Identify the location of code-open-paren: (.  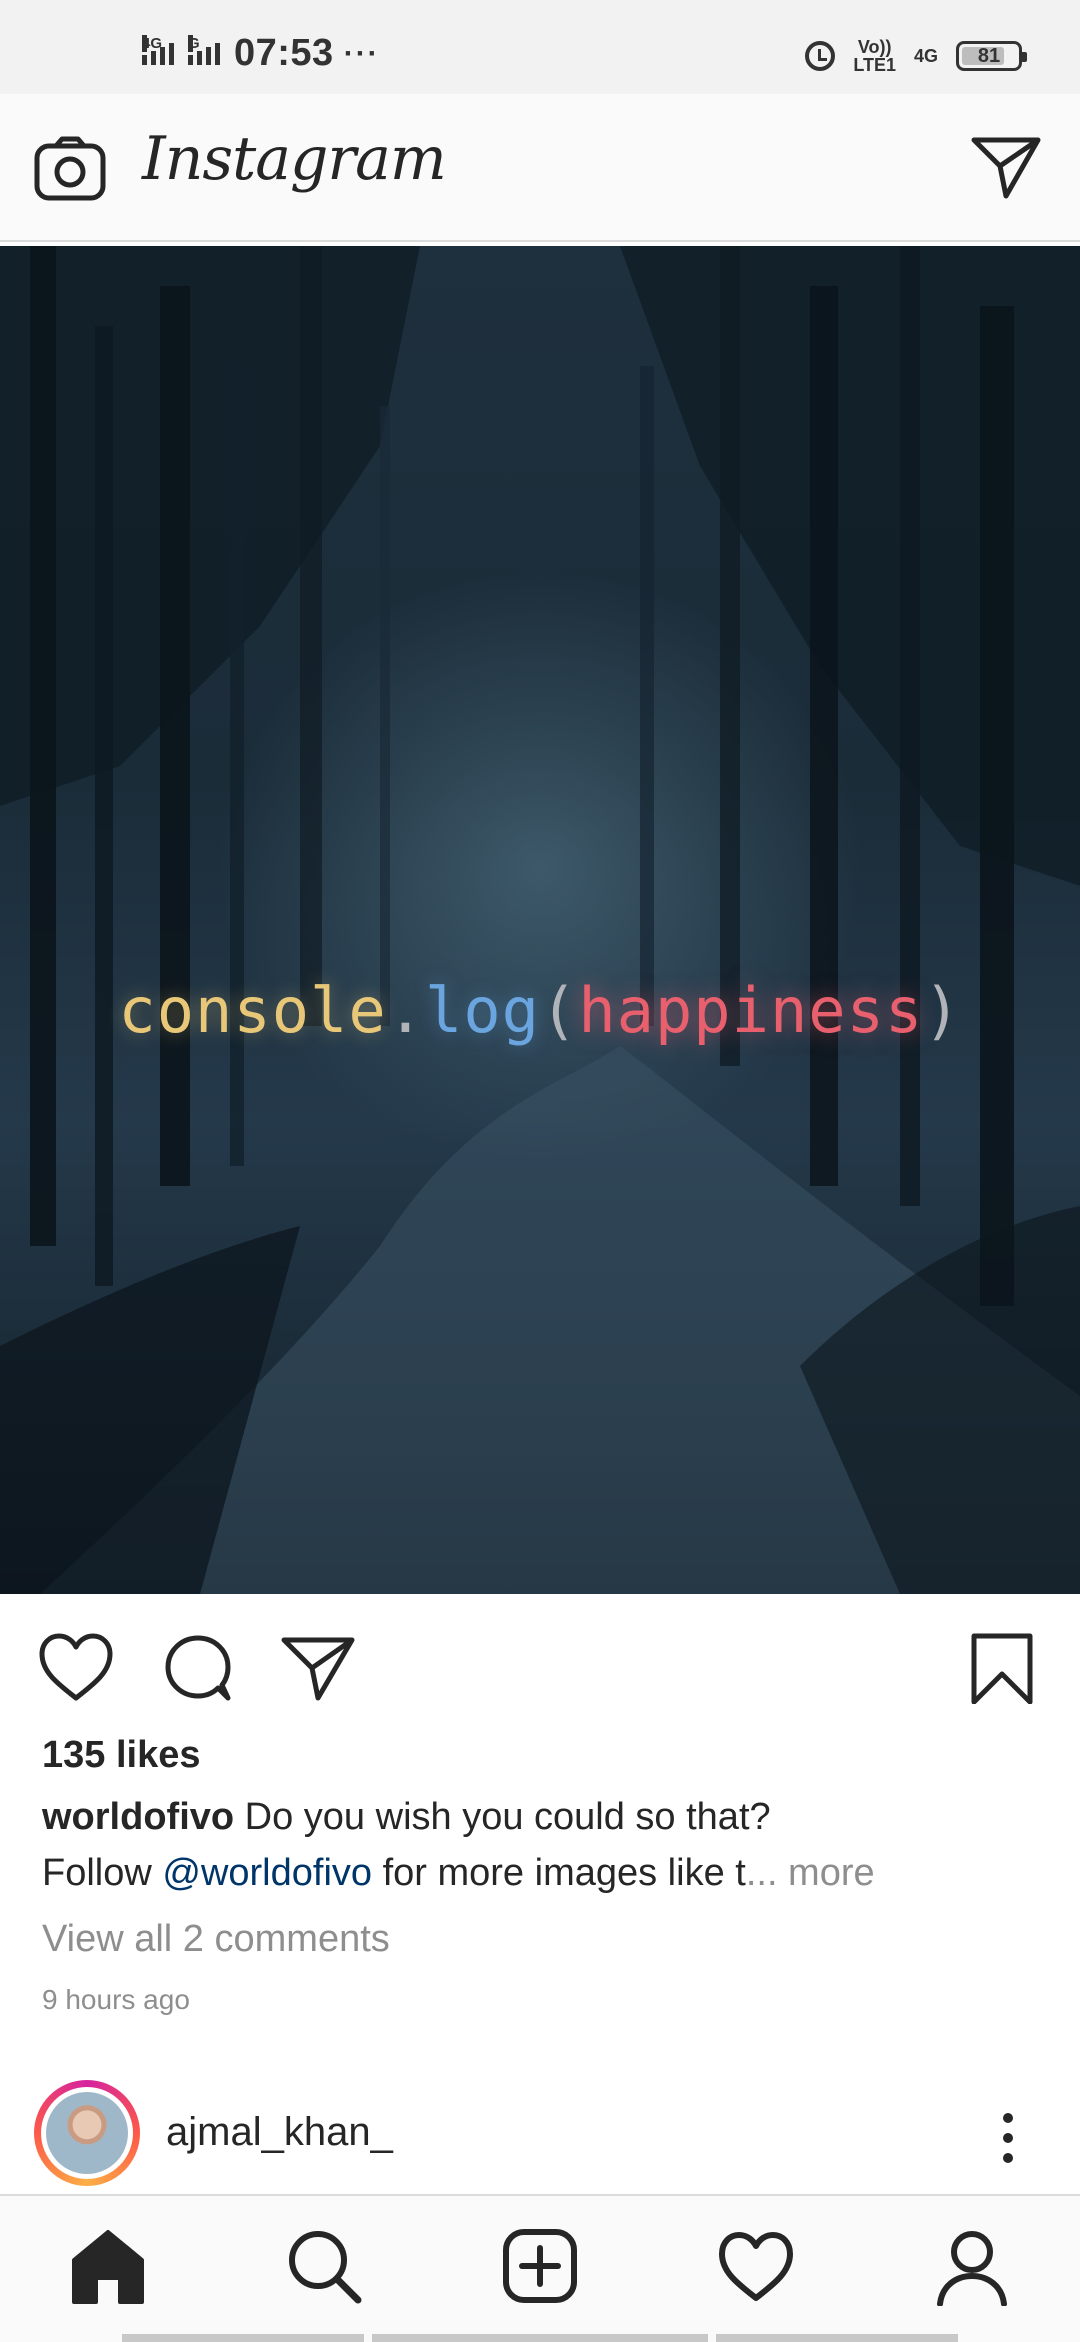
(559, 1010).